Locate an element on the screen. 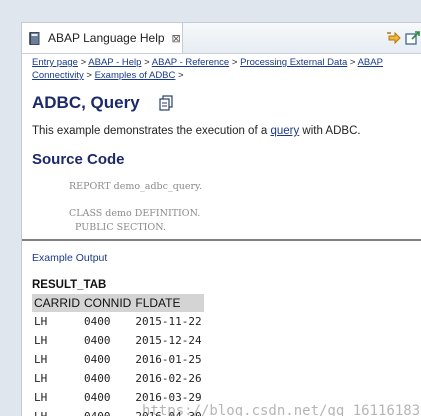 This screenshot has width=421, height=416. view-tab-bar: ABAP Language Help ⊠ is located at coordinates (221, 38).